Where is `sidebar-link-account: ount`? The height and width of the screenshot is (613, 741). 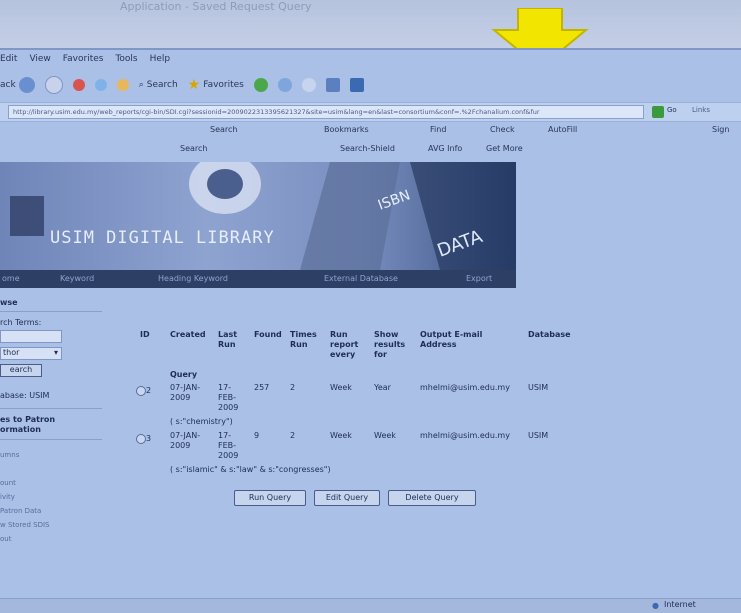
sidebar-link-account: ount is located at coordinates (54, 483).